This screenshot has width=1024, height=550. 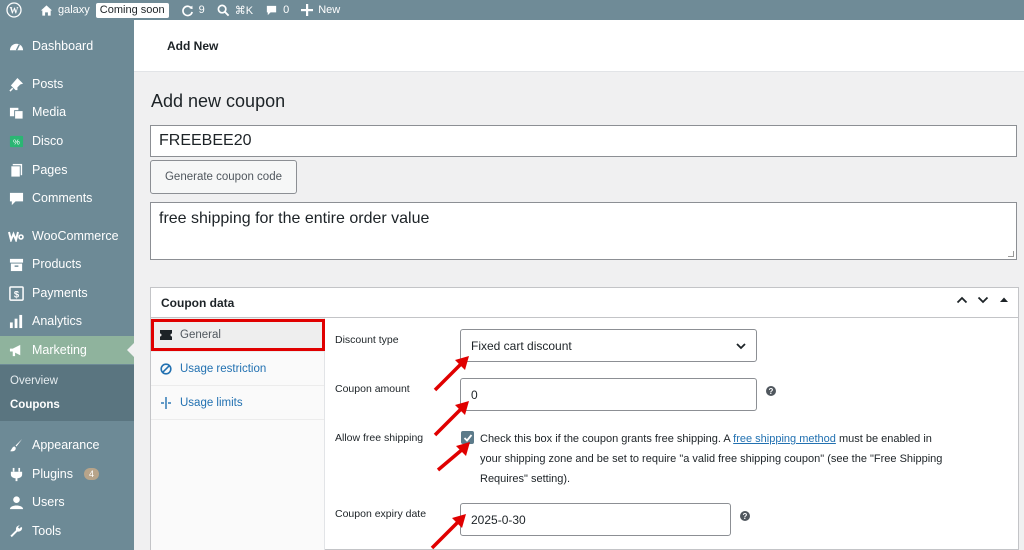 I want to click on sidebar-item-woocommerce: WooCommerce, so click(x=67, y=236).